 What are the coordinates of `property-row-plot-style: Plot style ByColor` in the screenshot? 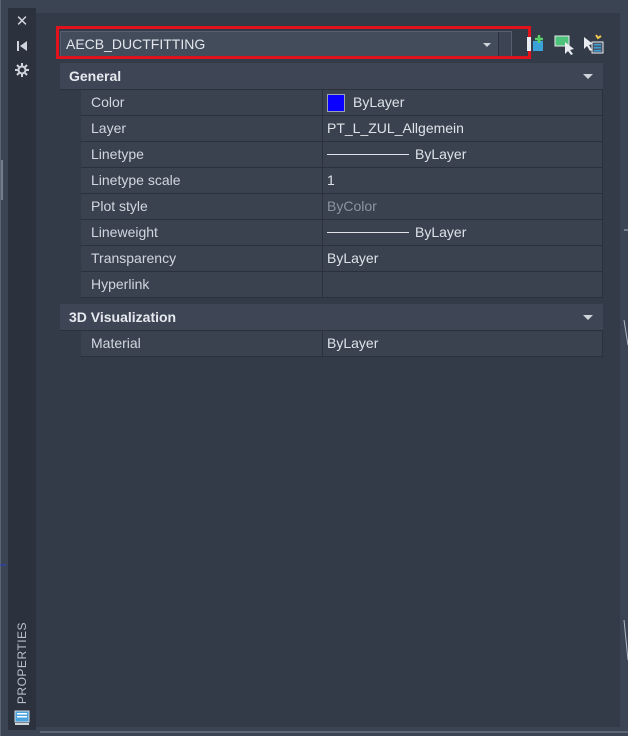 It's located at (342, 207).